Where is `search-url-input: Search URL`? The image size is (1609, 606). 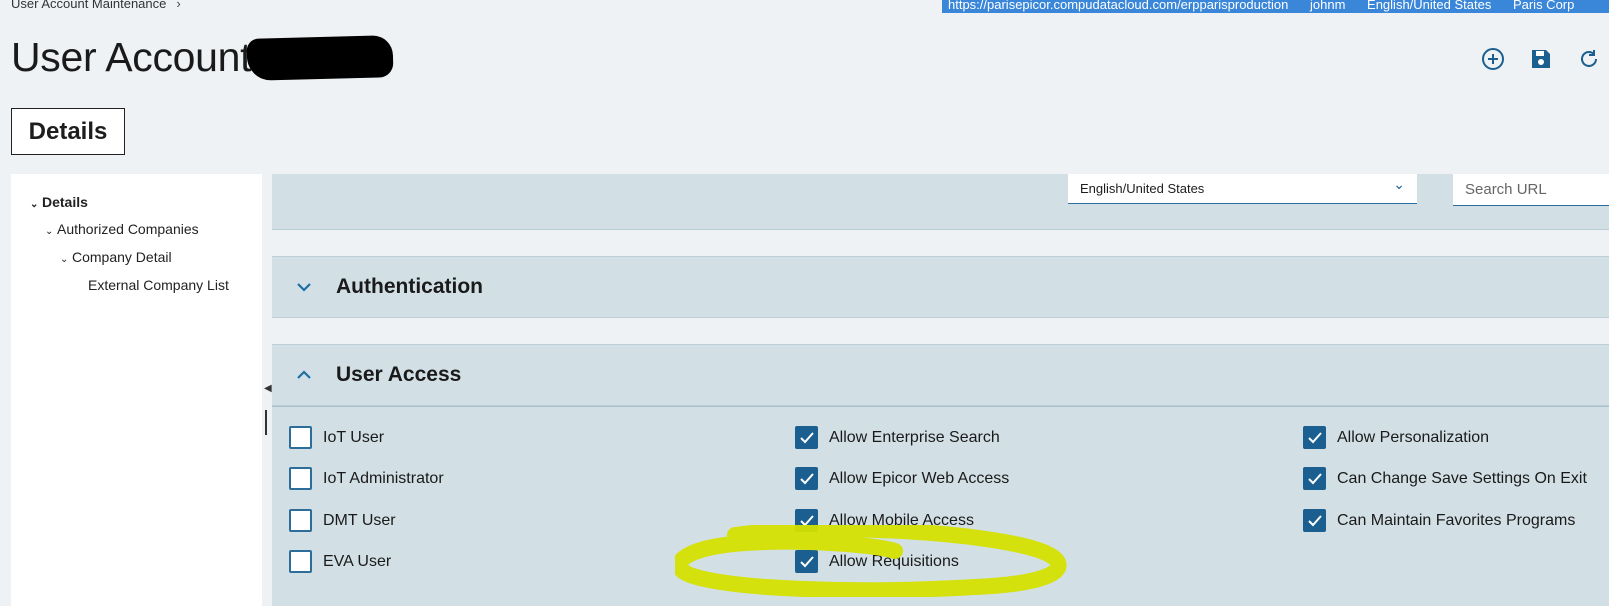 search-url-input: Search URL is located at coordinates (1531, 190).